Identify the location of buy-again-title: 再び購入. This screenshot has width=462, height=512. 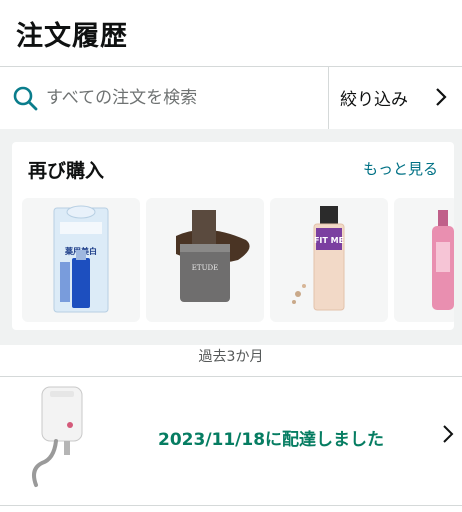
(66, 171).